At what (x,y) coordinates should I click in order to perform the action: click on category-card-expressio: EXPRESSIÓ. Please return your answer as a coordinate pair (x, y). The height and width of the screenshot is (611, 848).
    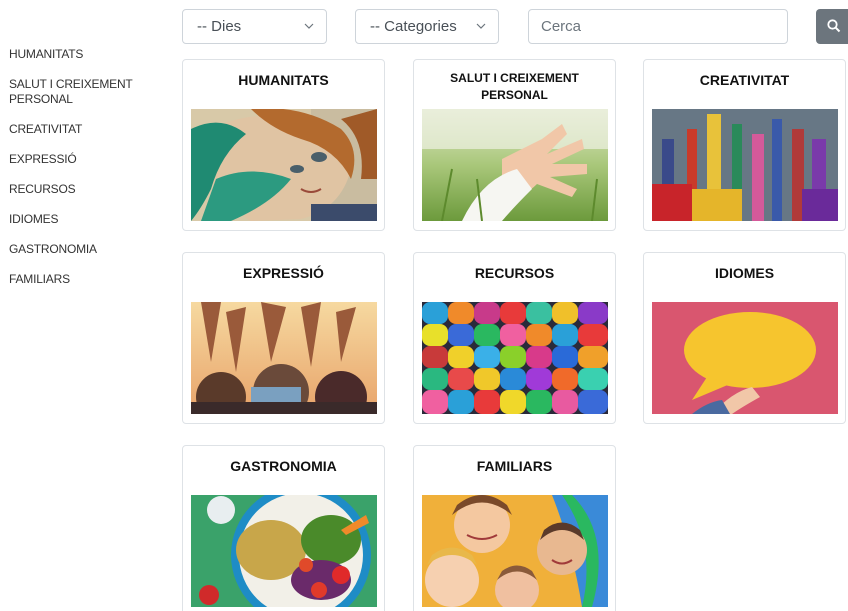
    Looking at the image, I should click on (283, 338).